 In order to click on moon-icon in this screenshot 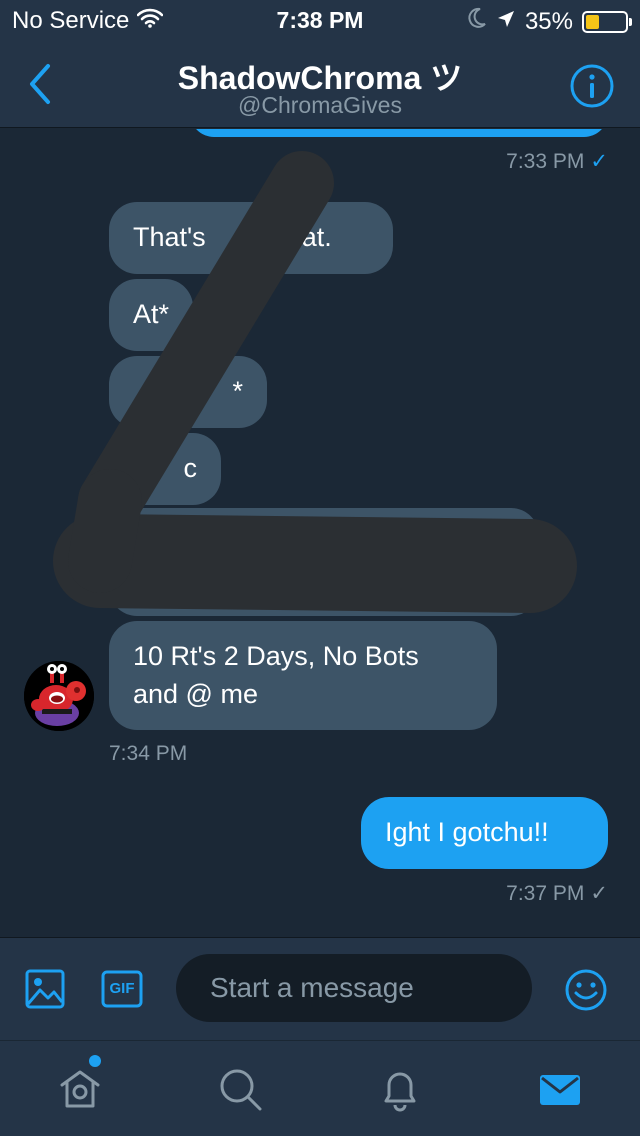, I will do `click(477, 21)`.